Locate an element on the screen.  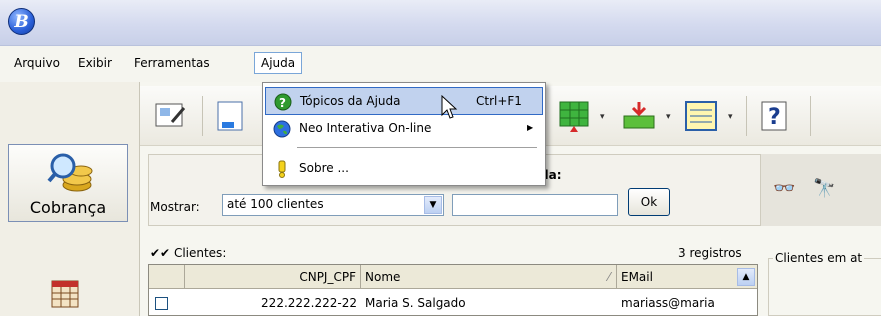
ok-button: Ok is located at coordinates (649, 202).